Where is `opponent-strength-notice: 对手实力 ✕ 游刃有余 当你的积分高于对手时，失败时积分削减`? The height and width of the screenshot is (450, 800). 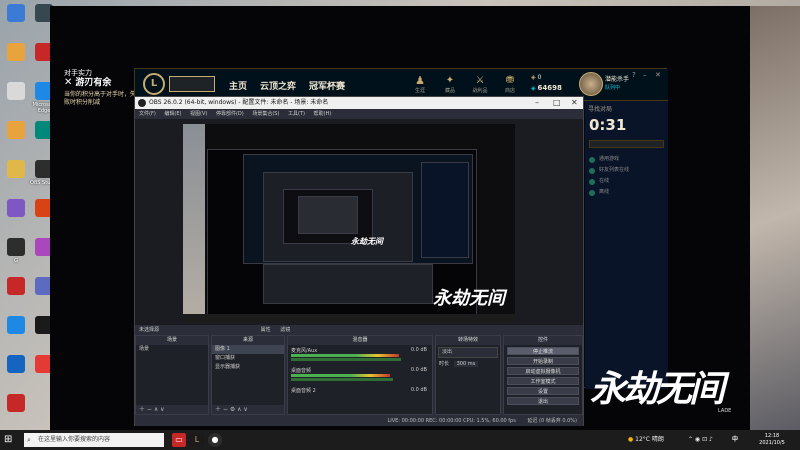 opponent-strength-notice: 对手实力 ✕ 游刃有余 当你的积分高于对手时，失败时积分削减 is located at coordinates (101, 87).